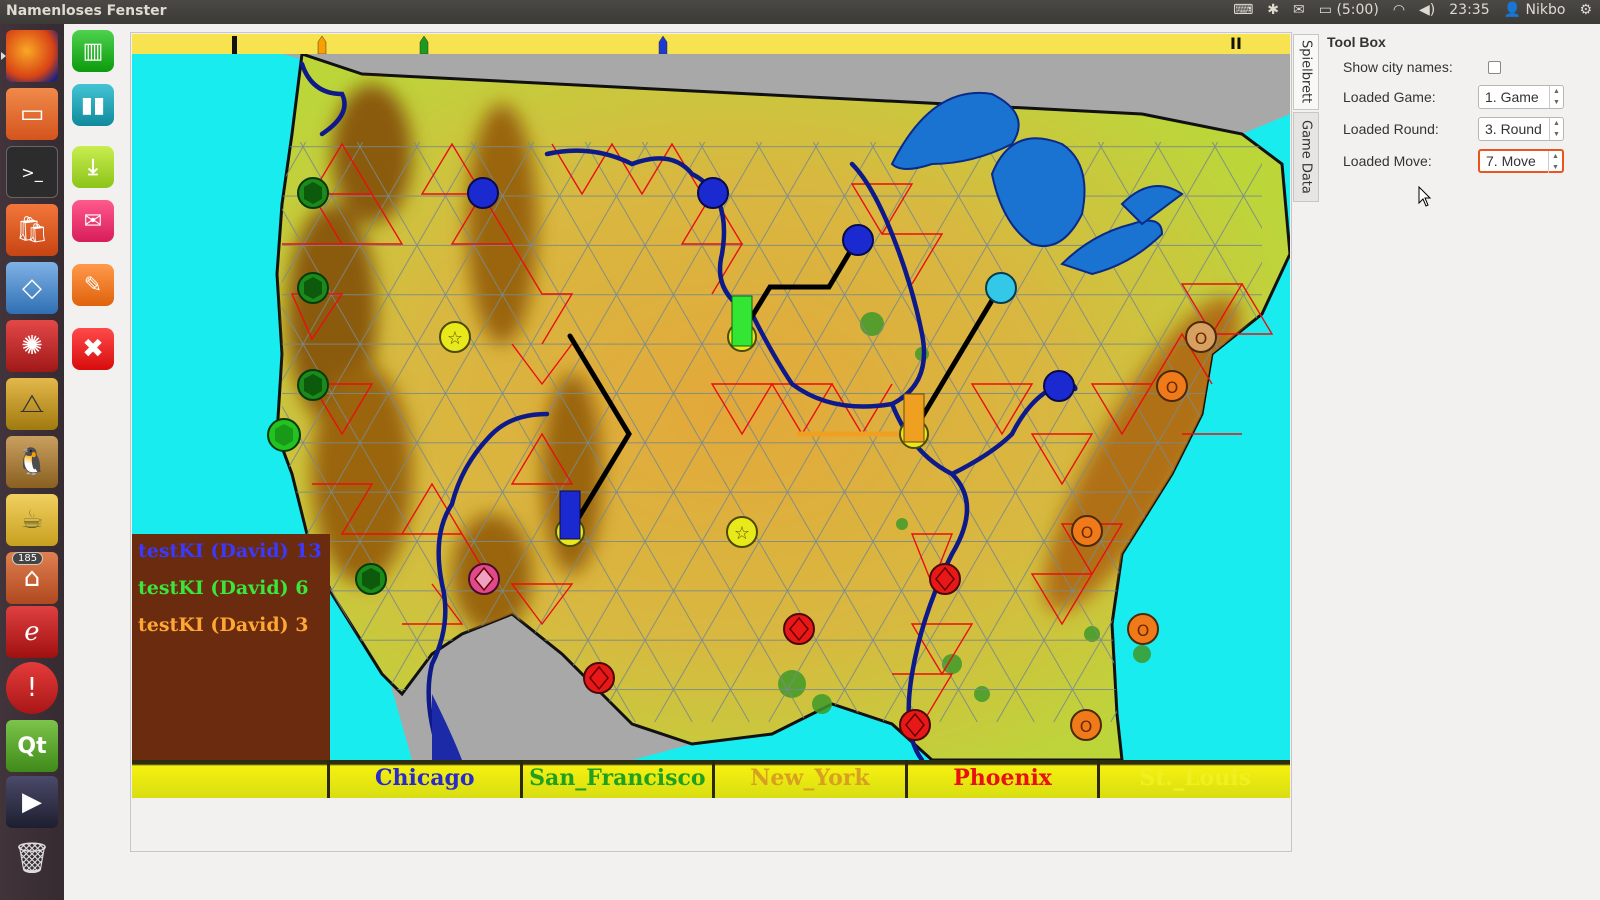  Describe the element at coordinates (32, 632) in the screenshot. I see `mail-launcher-icon: ℯ` at that location.